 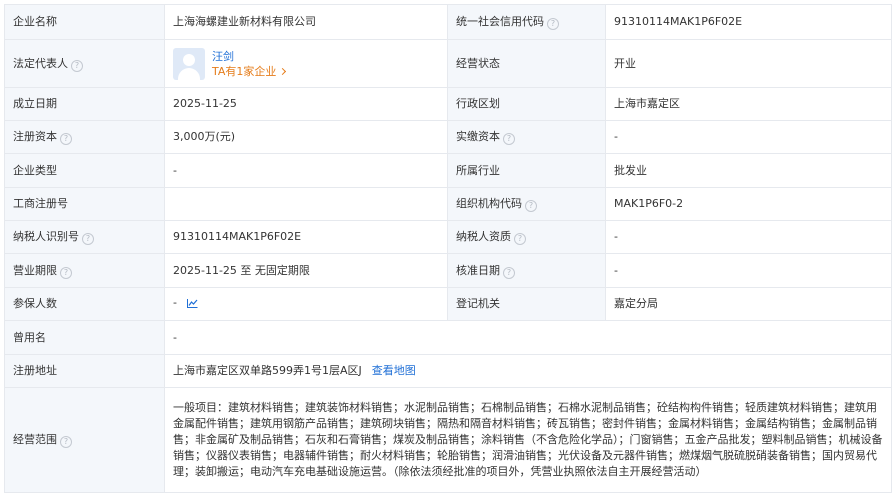 I want to click on taxpayer-qual-label: 纳税人资质?, so click(x=526, y=237).